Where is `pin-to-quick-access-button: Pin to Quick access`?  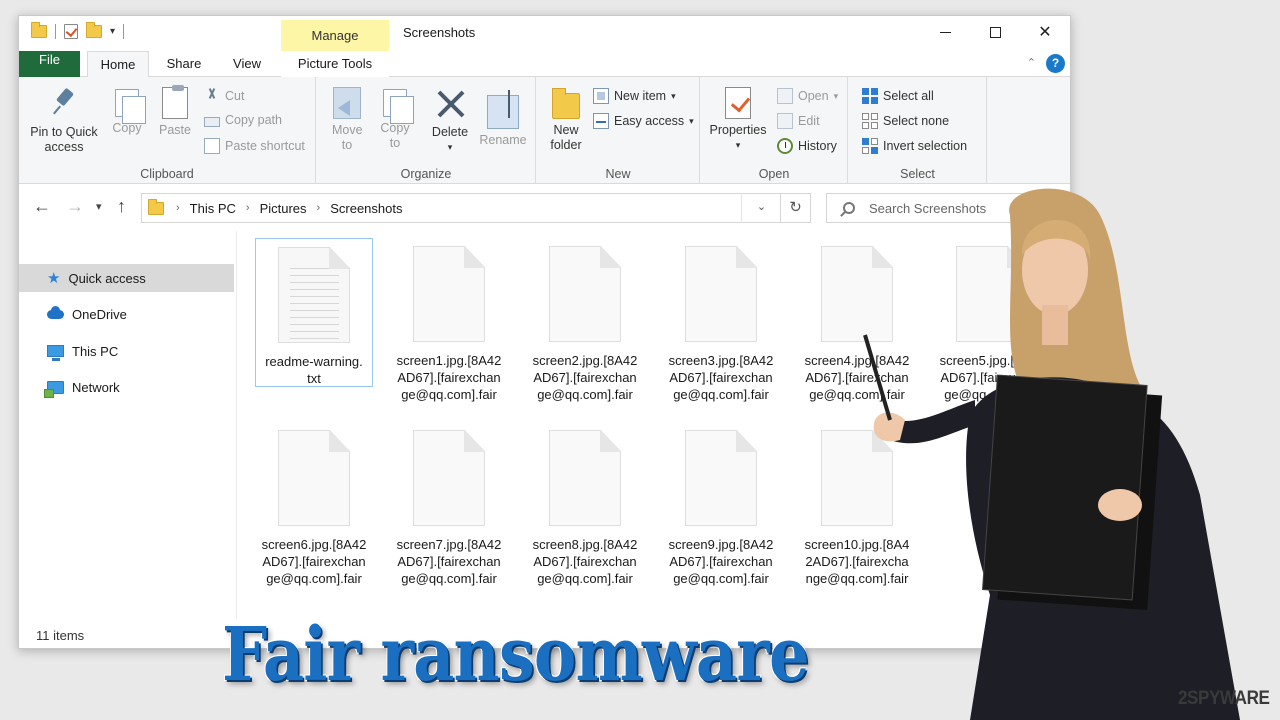 pin-to-quick-access-button: Pin to Quick access is located at coordinates (64, 118).